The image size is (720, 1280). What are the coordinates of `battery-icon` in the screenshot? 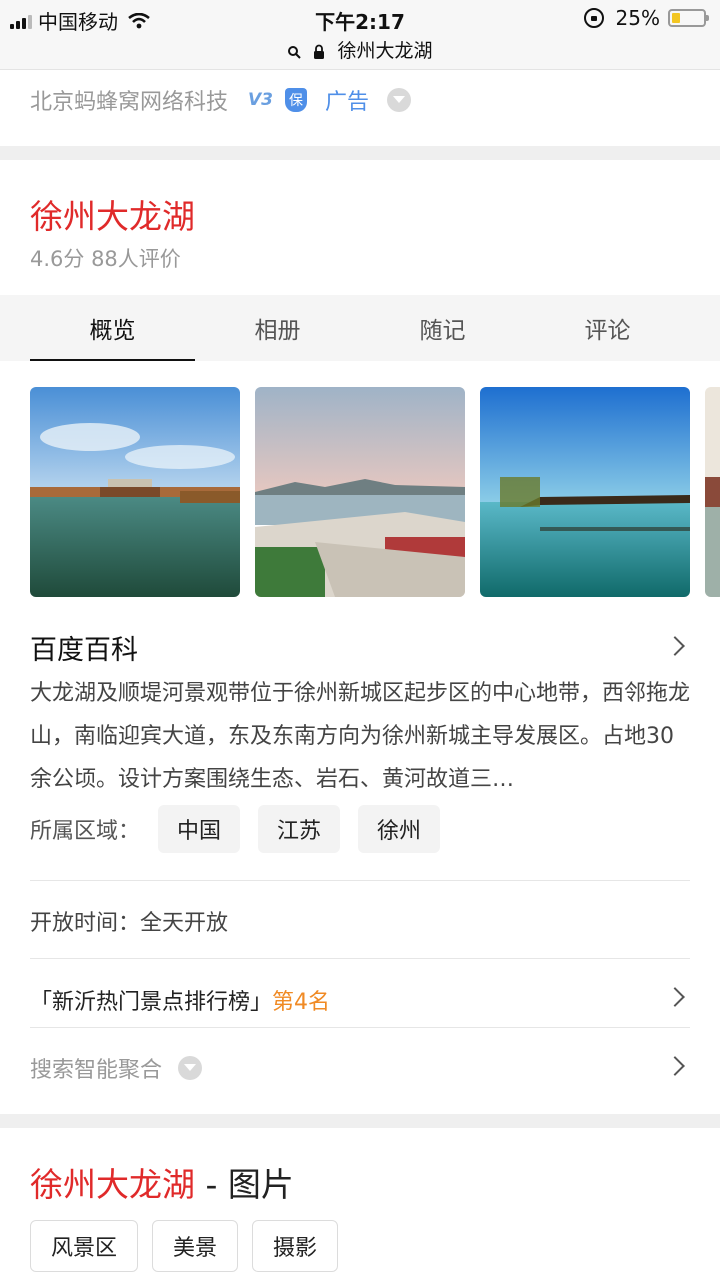 It's located at (688, 18).